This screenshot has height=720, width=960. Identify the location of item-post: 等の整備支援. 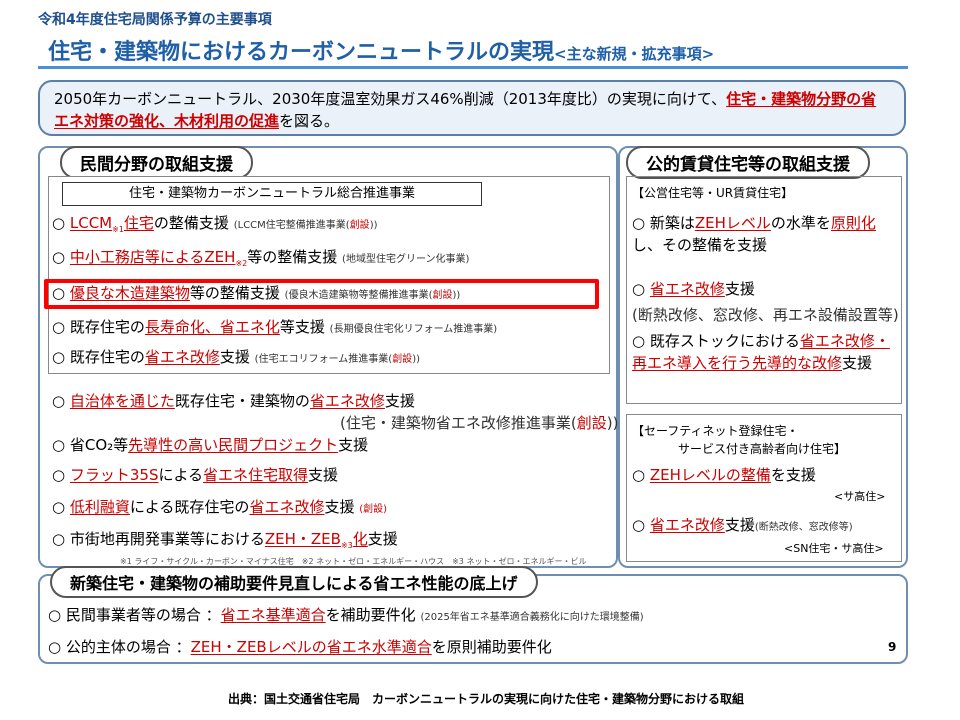
(292, 257).